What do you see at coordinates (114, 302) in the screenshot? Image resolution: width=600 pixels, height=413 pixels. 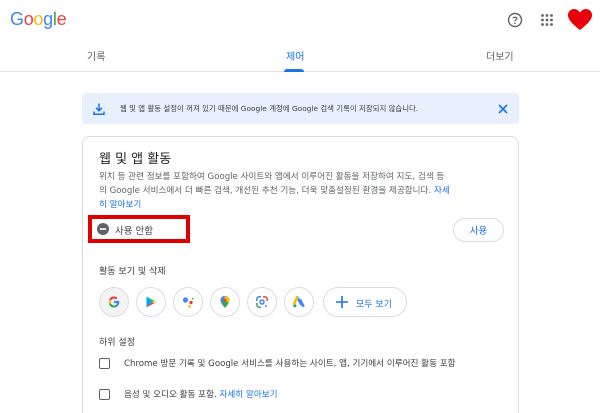 I see `google-g-icon` at bounding box center [114, 302].